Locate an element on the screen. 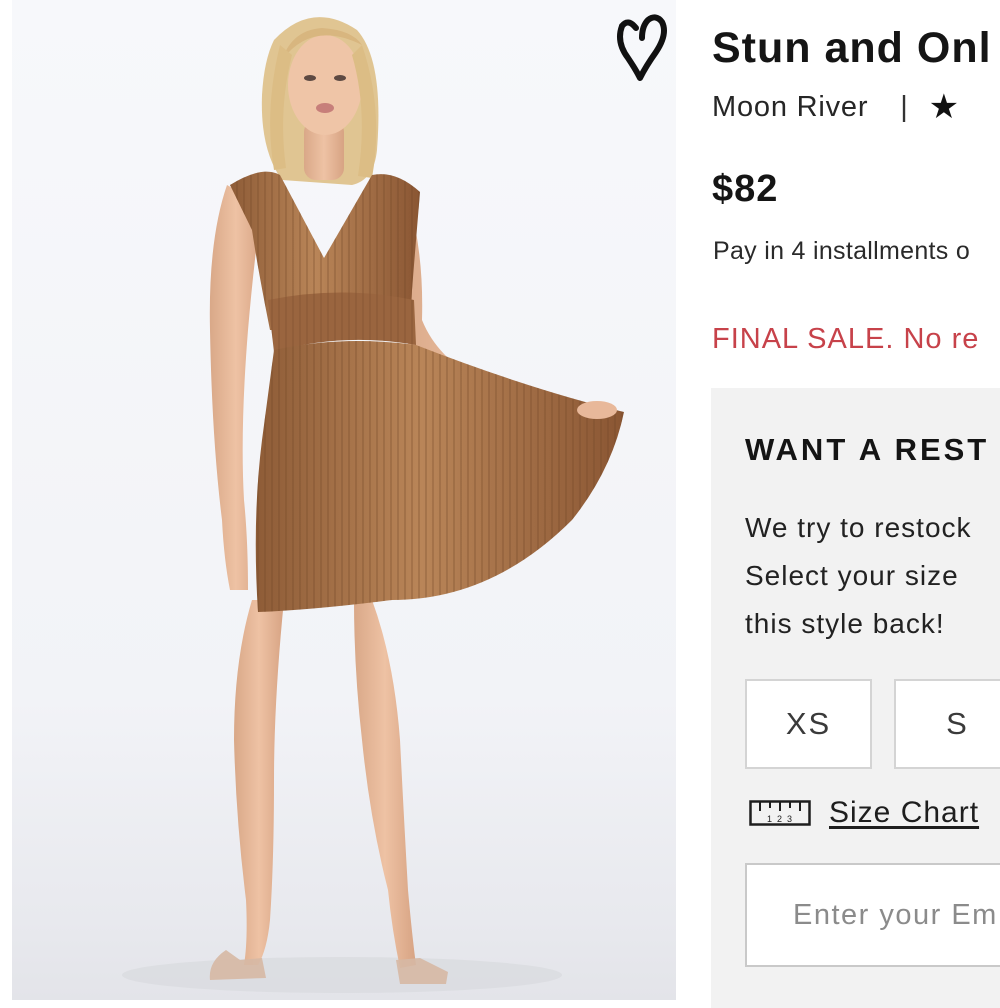 Image resolution: width=1000 pixels, height=1008 pixels. restock-text-line: Select your size is located at coordinates (852, 575).